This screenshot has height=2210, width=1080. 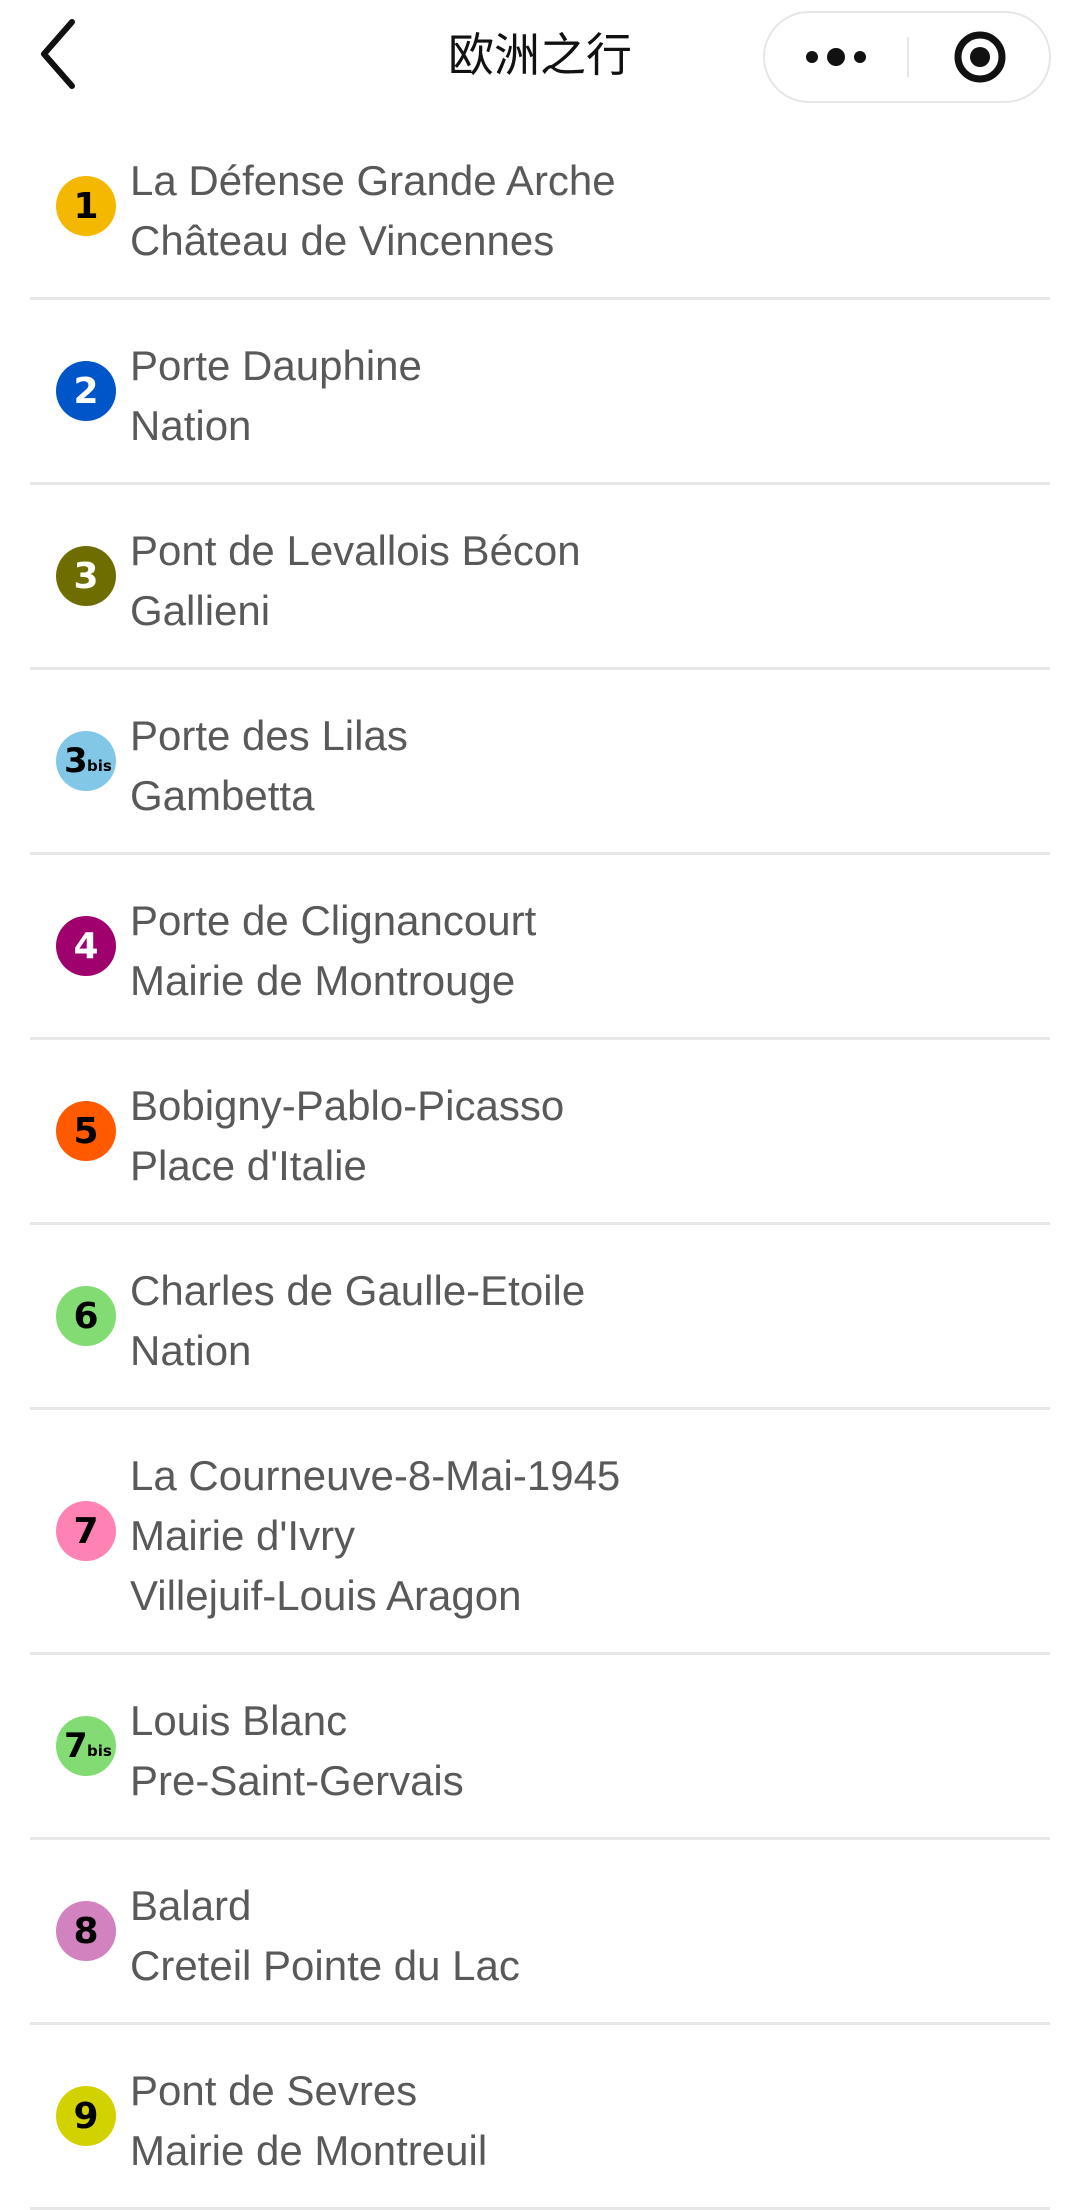 What do you see at coordinates (326, 1595) in the screenshot?
I see `terminus-station: Villejuif-Louis Aragon` at bounding box center [326, 1595].